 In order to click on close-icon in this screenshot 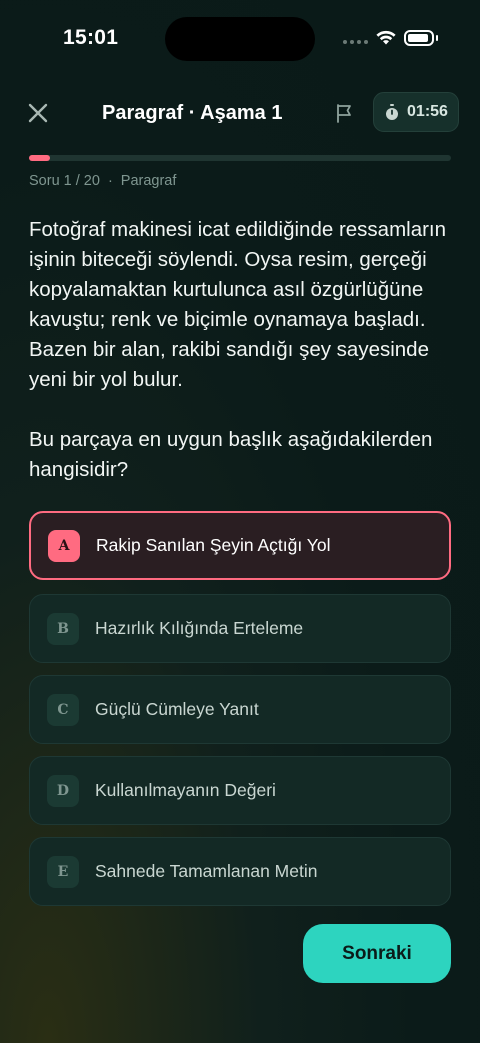, I will do `click(38, 113)`.